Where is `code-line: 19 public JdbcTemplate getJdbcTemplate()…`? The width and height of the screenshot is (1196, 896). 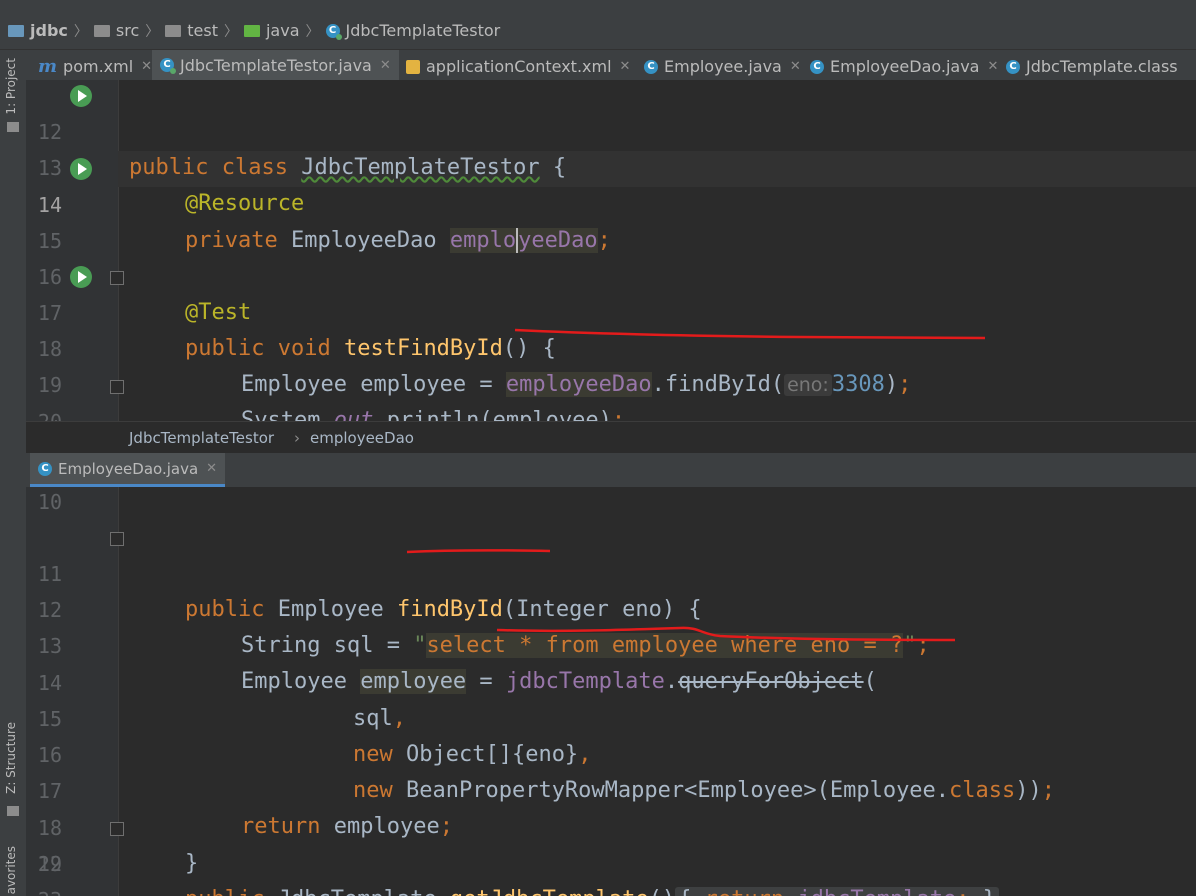 code-line: 19 public JdbcTemplate getJdbcTemplate()… is located at coordinates (611, 853).